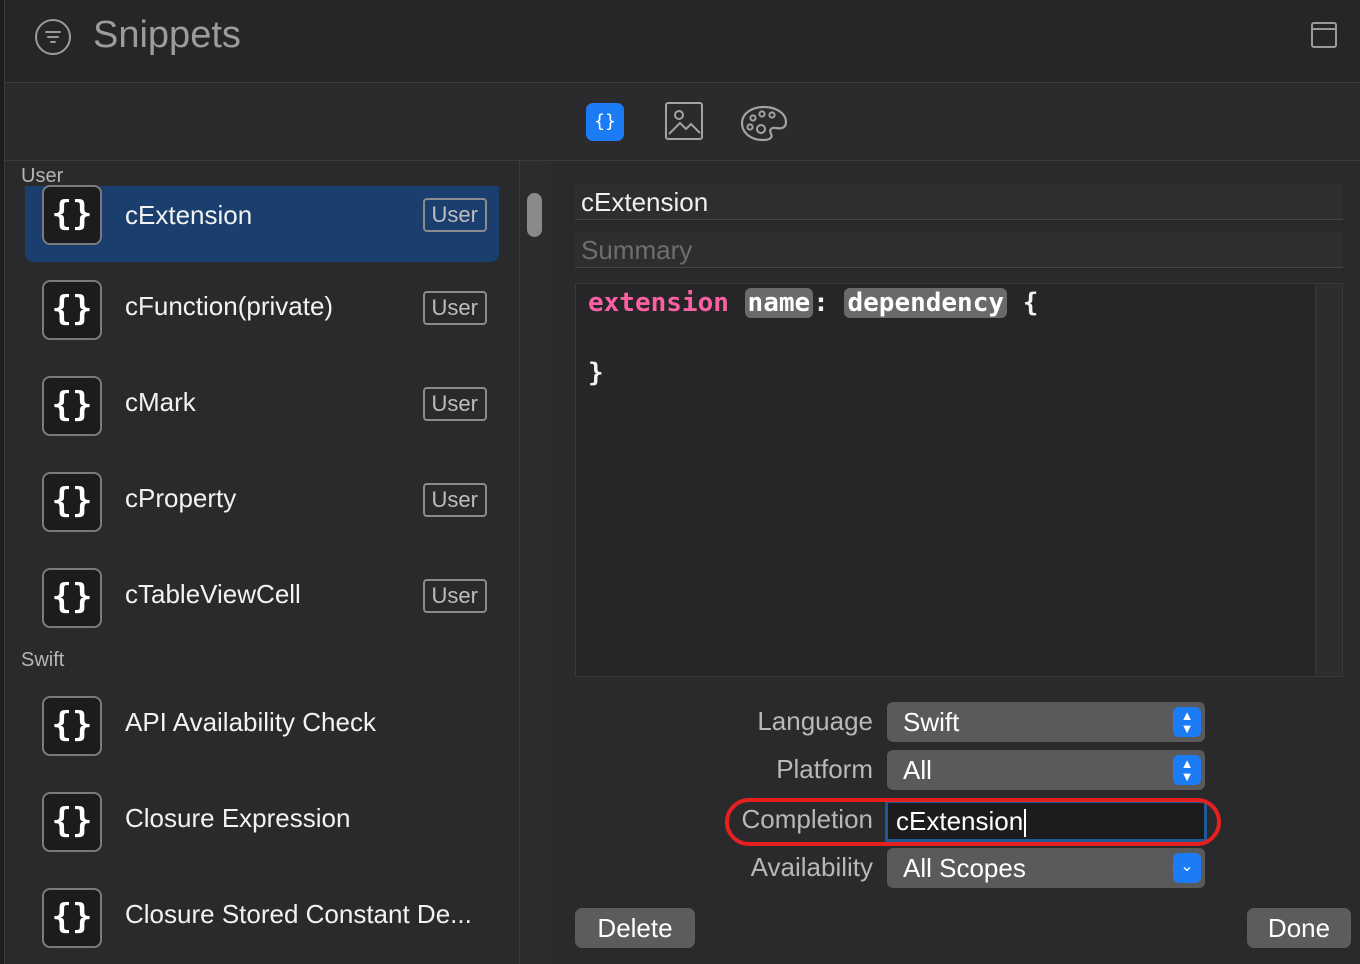 This screenshot has width=1360, height=964. What do you see at coordinates (53, 37) in the screenshot?
I see `filter-icon` at bounding box center [53, 37].